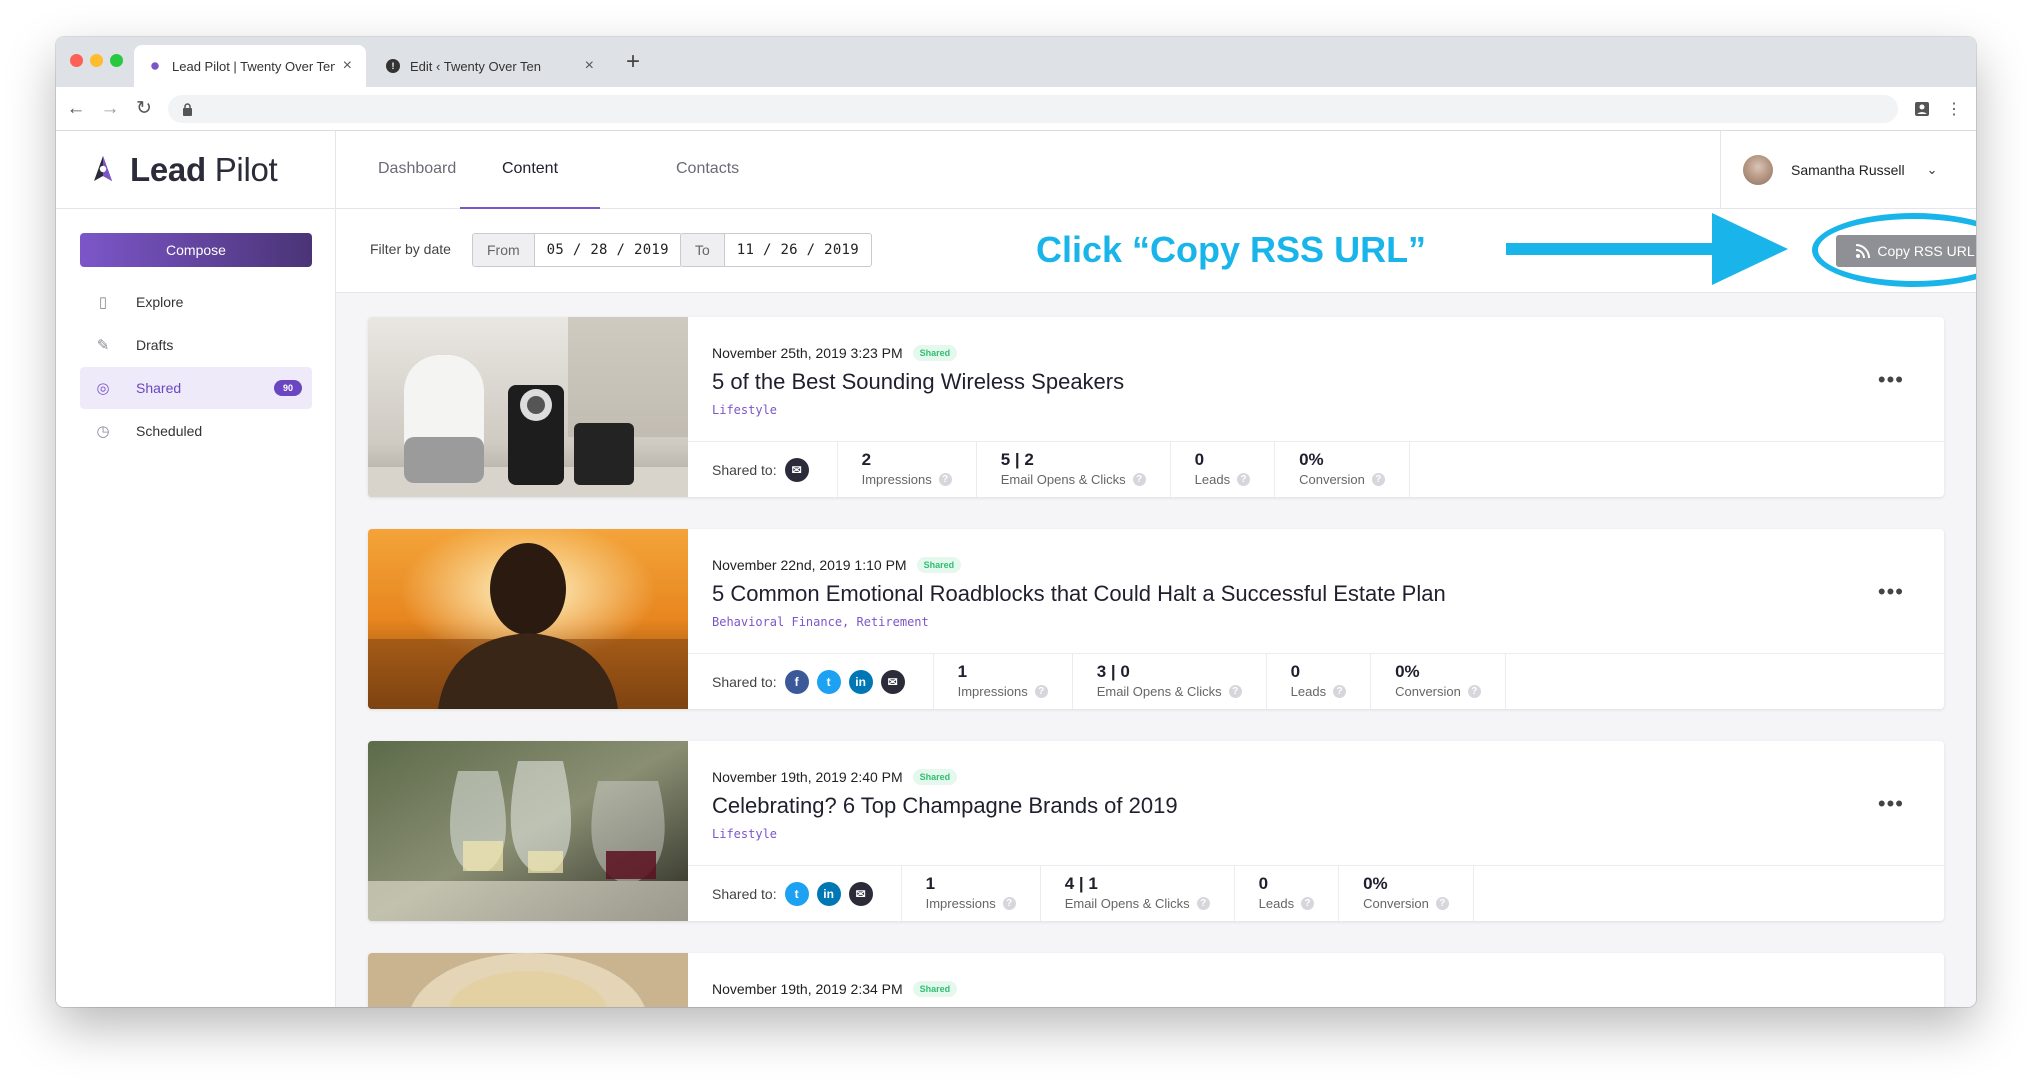 This screenshot has width=2032, height=1081. Describe the element at coordinates (608, 250) in the screenshot. I see `from-date-value: 05 / 28 / 2019` at that location.